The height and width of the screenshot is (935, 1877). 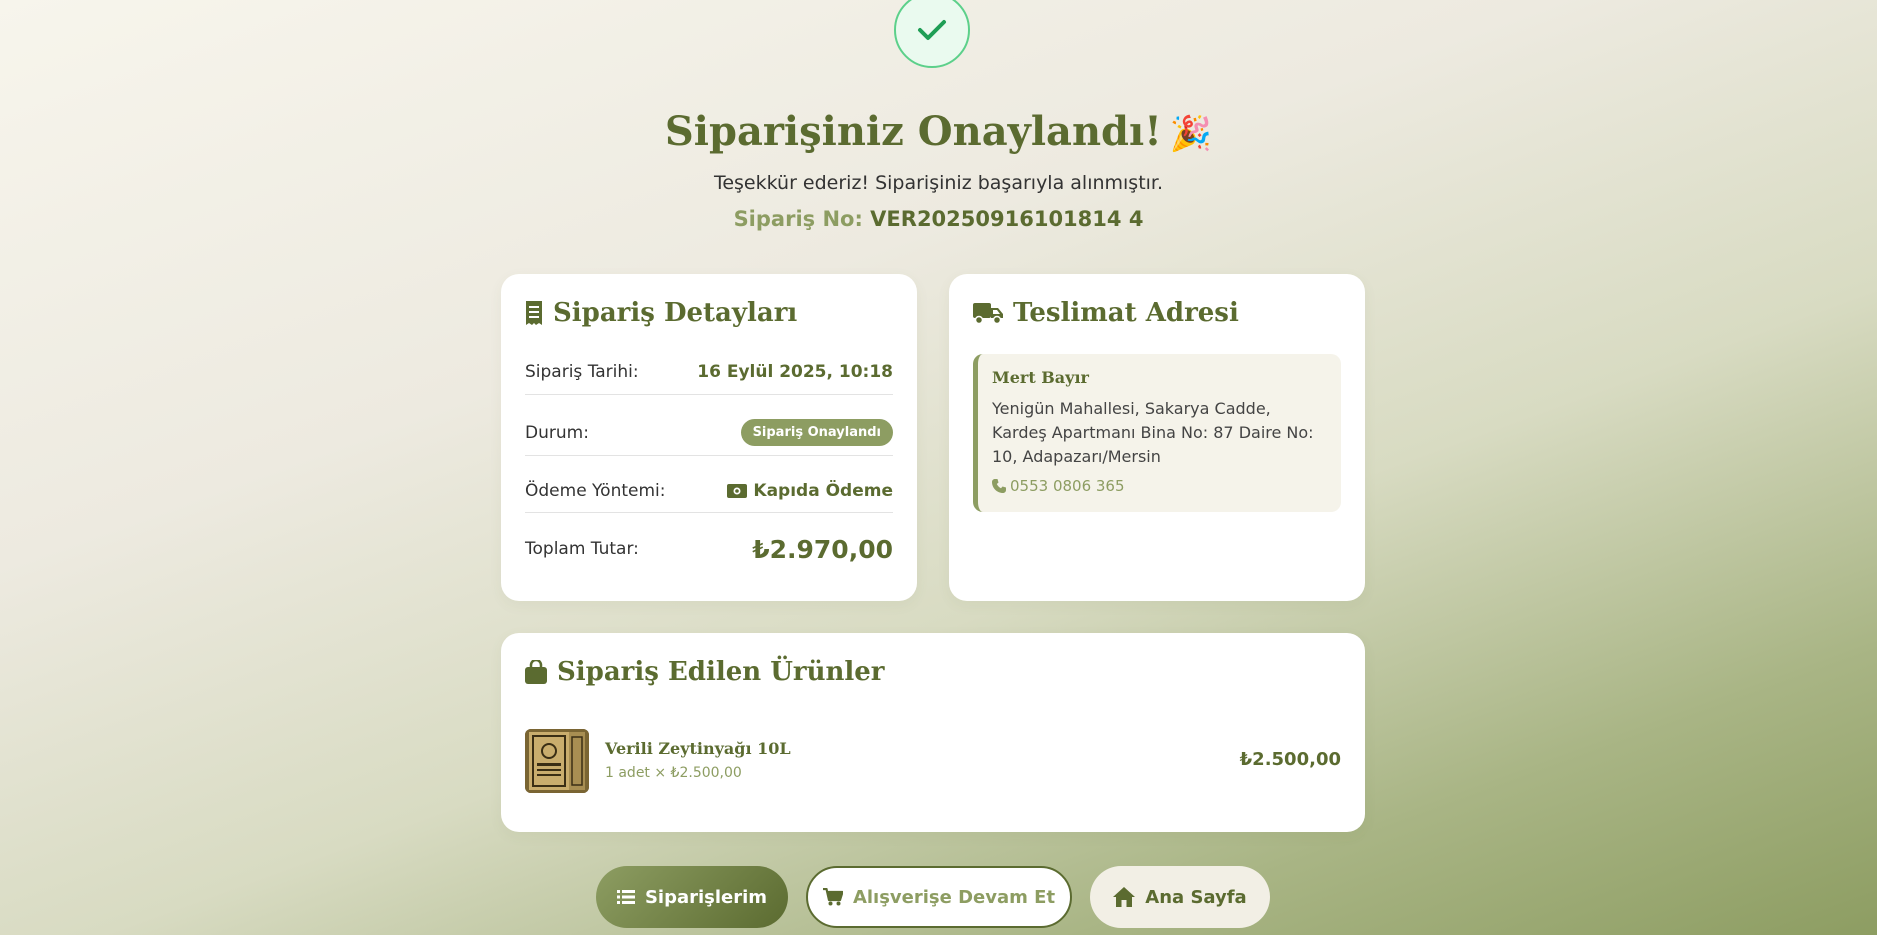 I want to click on delivery-address-title: Teslimat Adresi, so click(x=1106, y=313).